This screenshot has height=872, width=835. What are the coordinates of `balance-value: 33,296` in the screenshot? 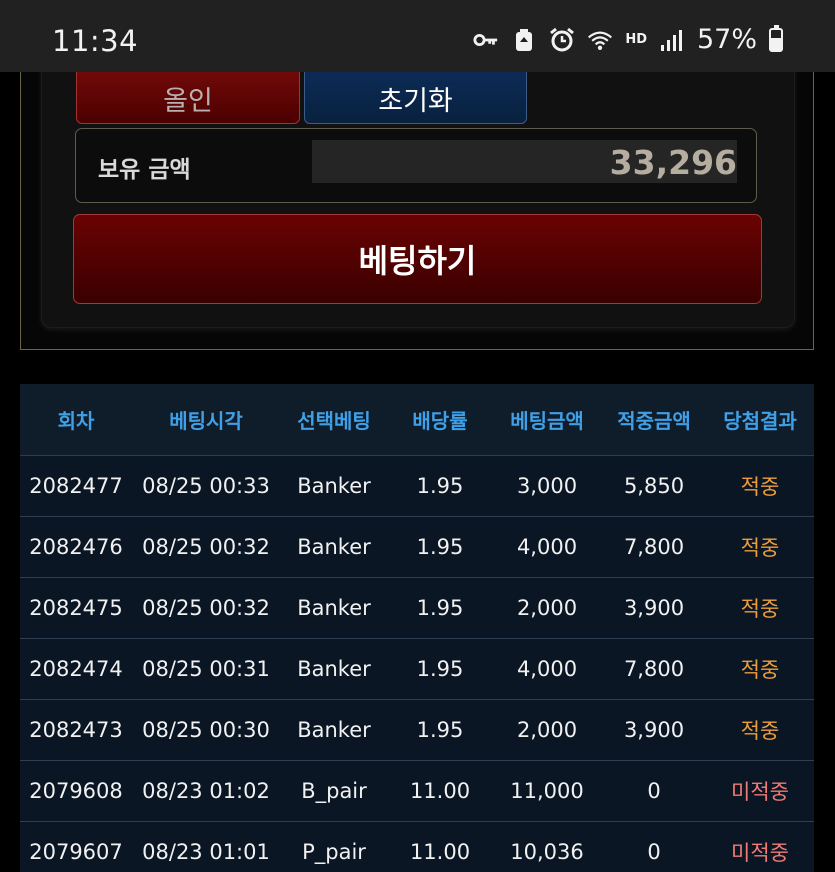 It's located at (673, 162).